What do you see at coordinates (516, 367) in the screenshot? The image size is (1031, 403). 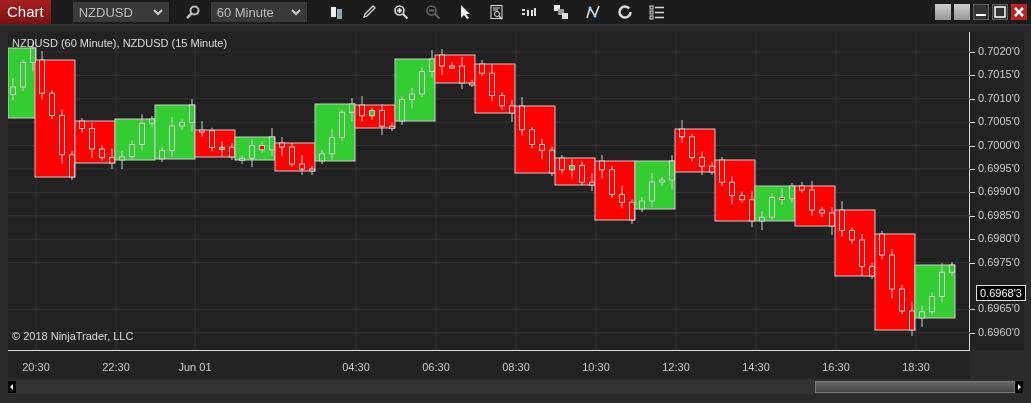 I see `x-axis-label: 08:30` at bounding box center [516, 367].